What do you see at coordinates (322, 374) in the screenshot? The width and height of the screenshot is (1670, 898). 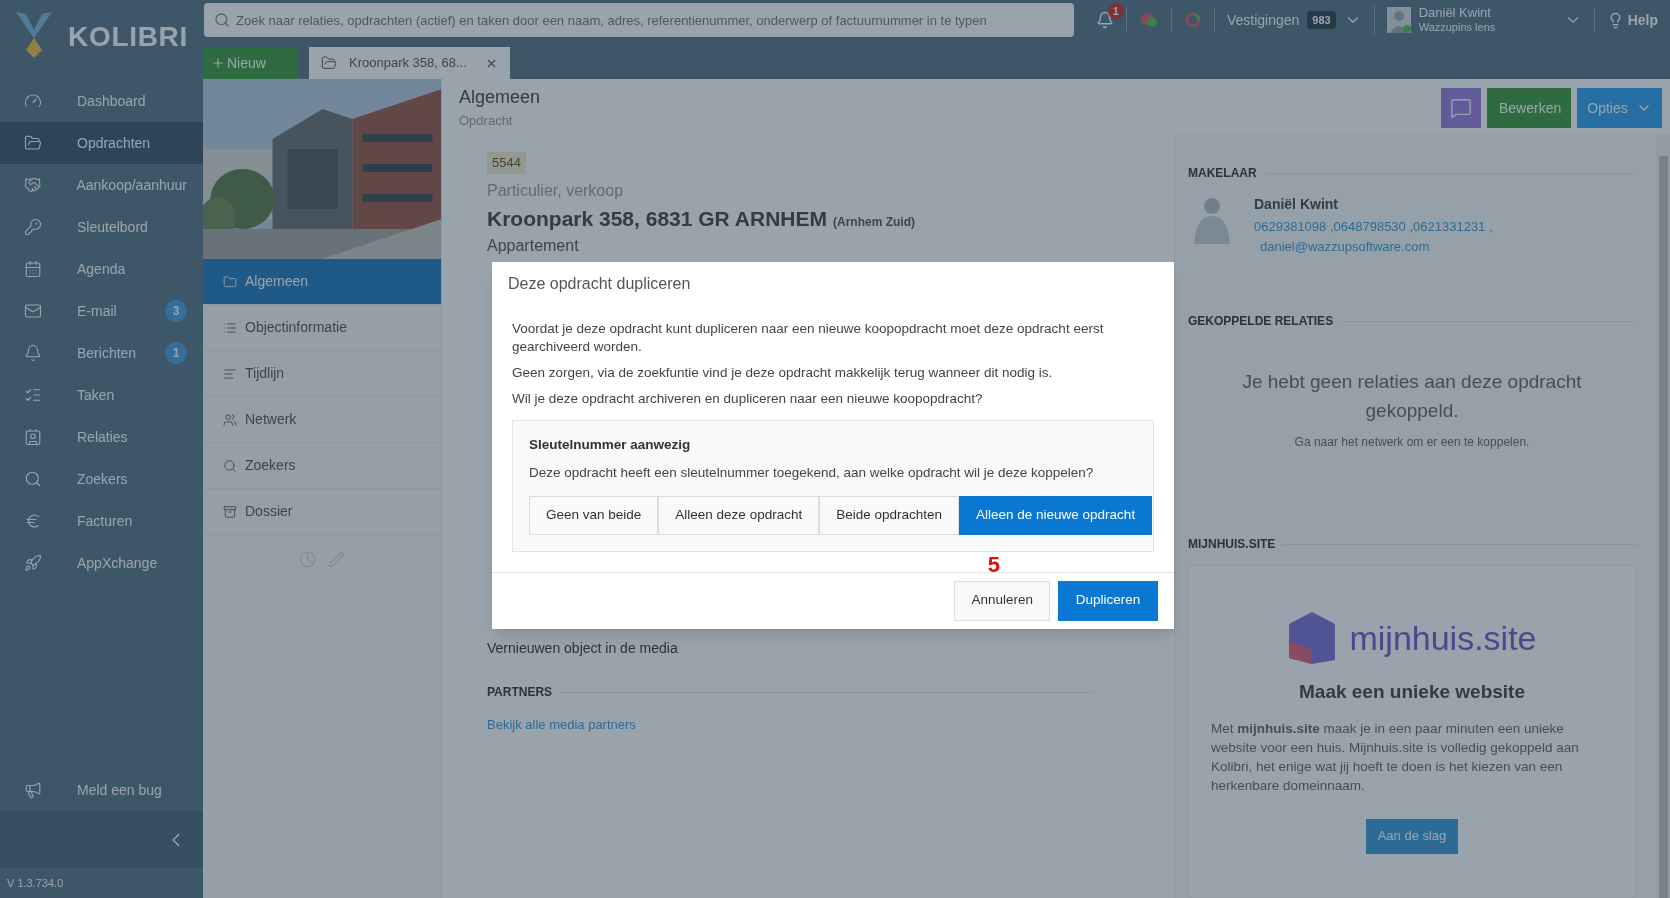 I see `object-nav-item: Tijdlijn` at bounding box center [322, 374].